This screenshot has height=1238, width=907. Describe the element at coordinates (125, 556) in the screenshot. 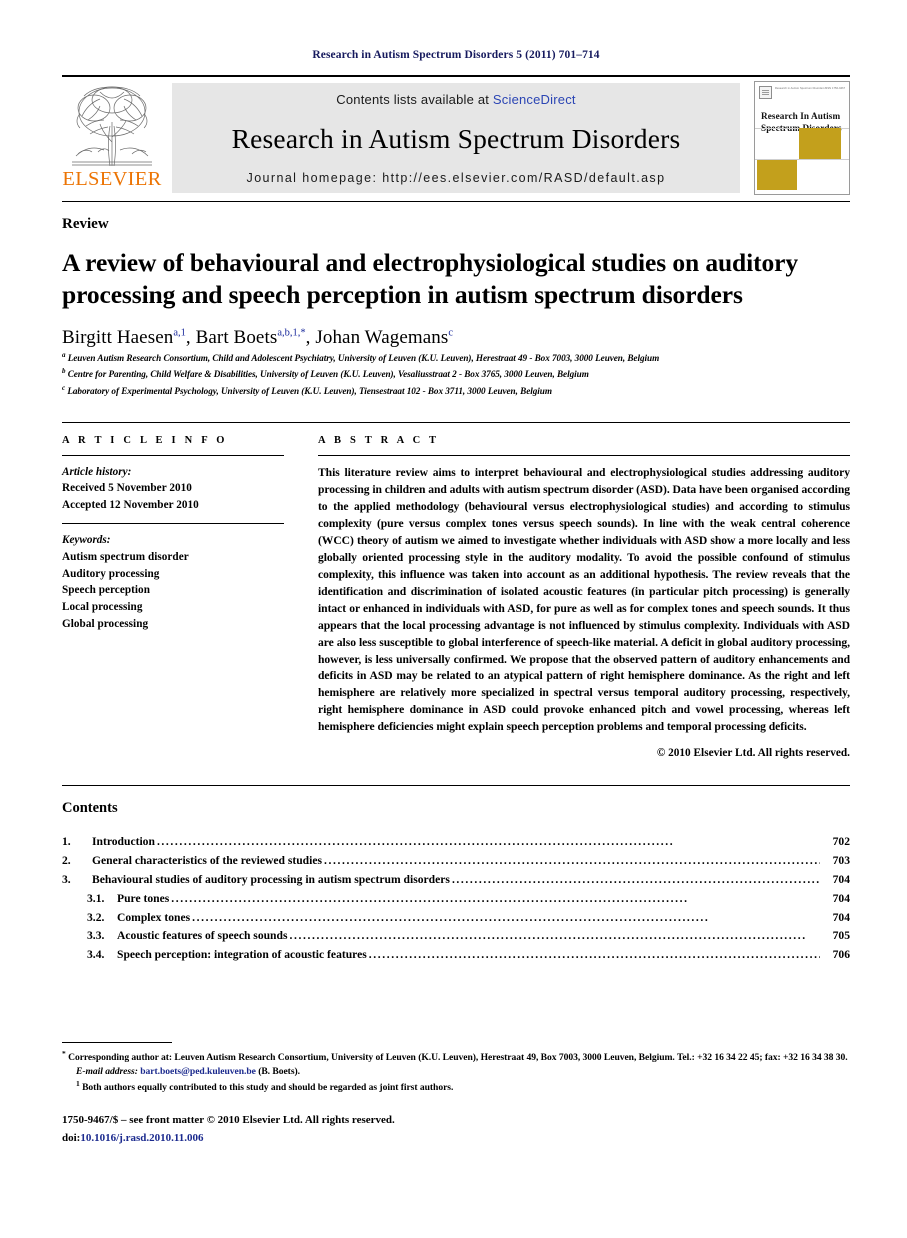

I see `keyword-item: Autism spectrum disorder` at that location.